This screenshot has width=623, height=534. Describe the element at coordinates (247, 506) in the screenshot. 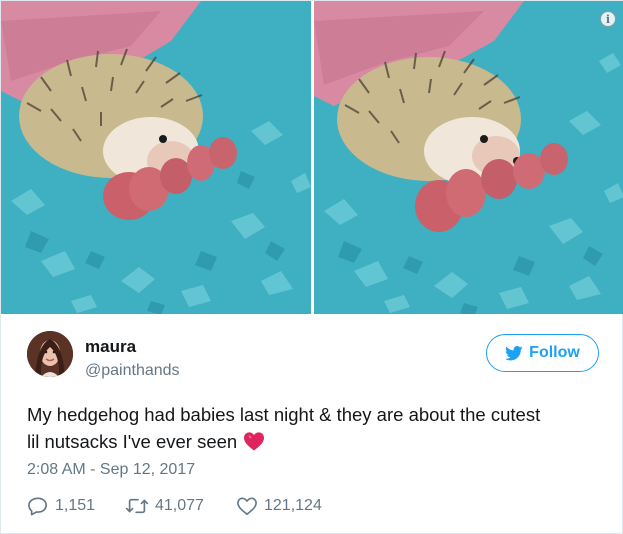

I see `heart-icon` at that location.